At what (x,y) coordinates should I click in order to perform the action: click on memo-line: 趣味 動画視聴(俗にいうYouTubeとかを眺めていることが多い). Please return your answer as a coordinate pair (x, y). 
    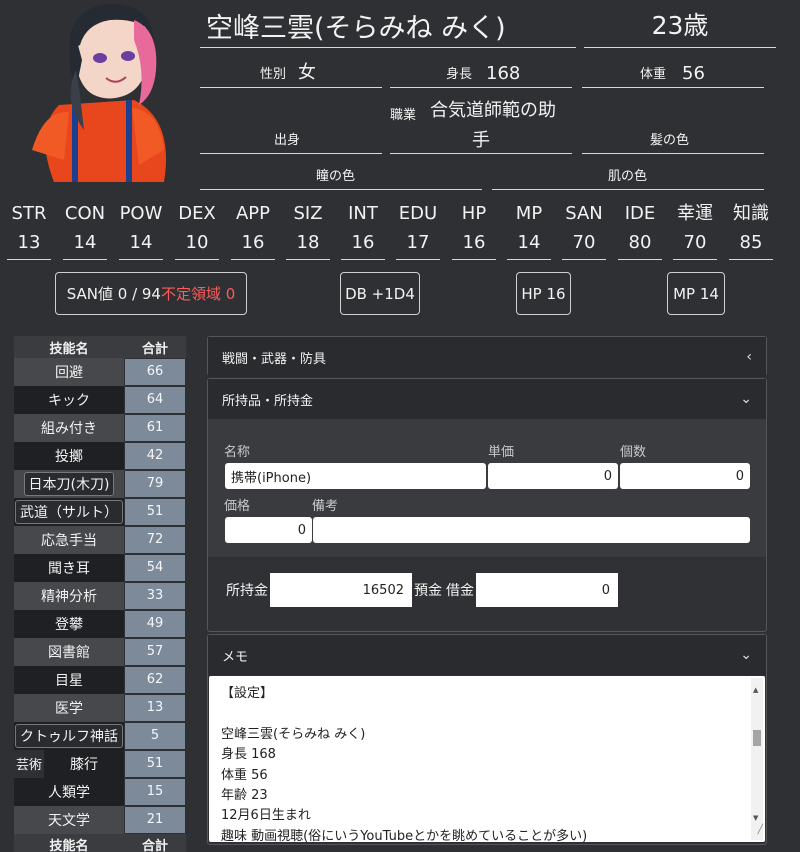
    Looking at the image, I should click on (404, 836).